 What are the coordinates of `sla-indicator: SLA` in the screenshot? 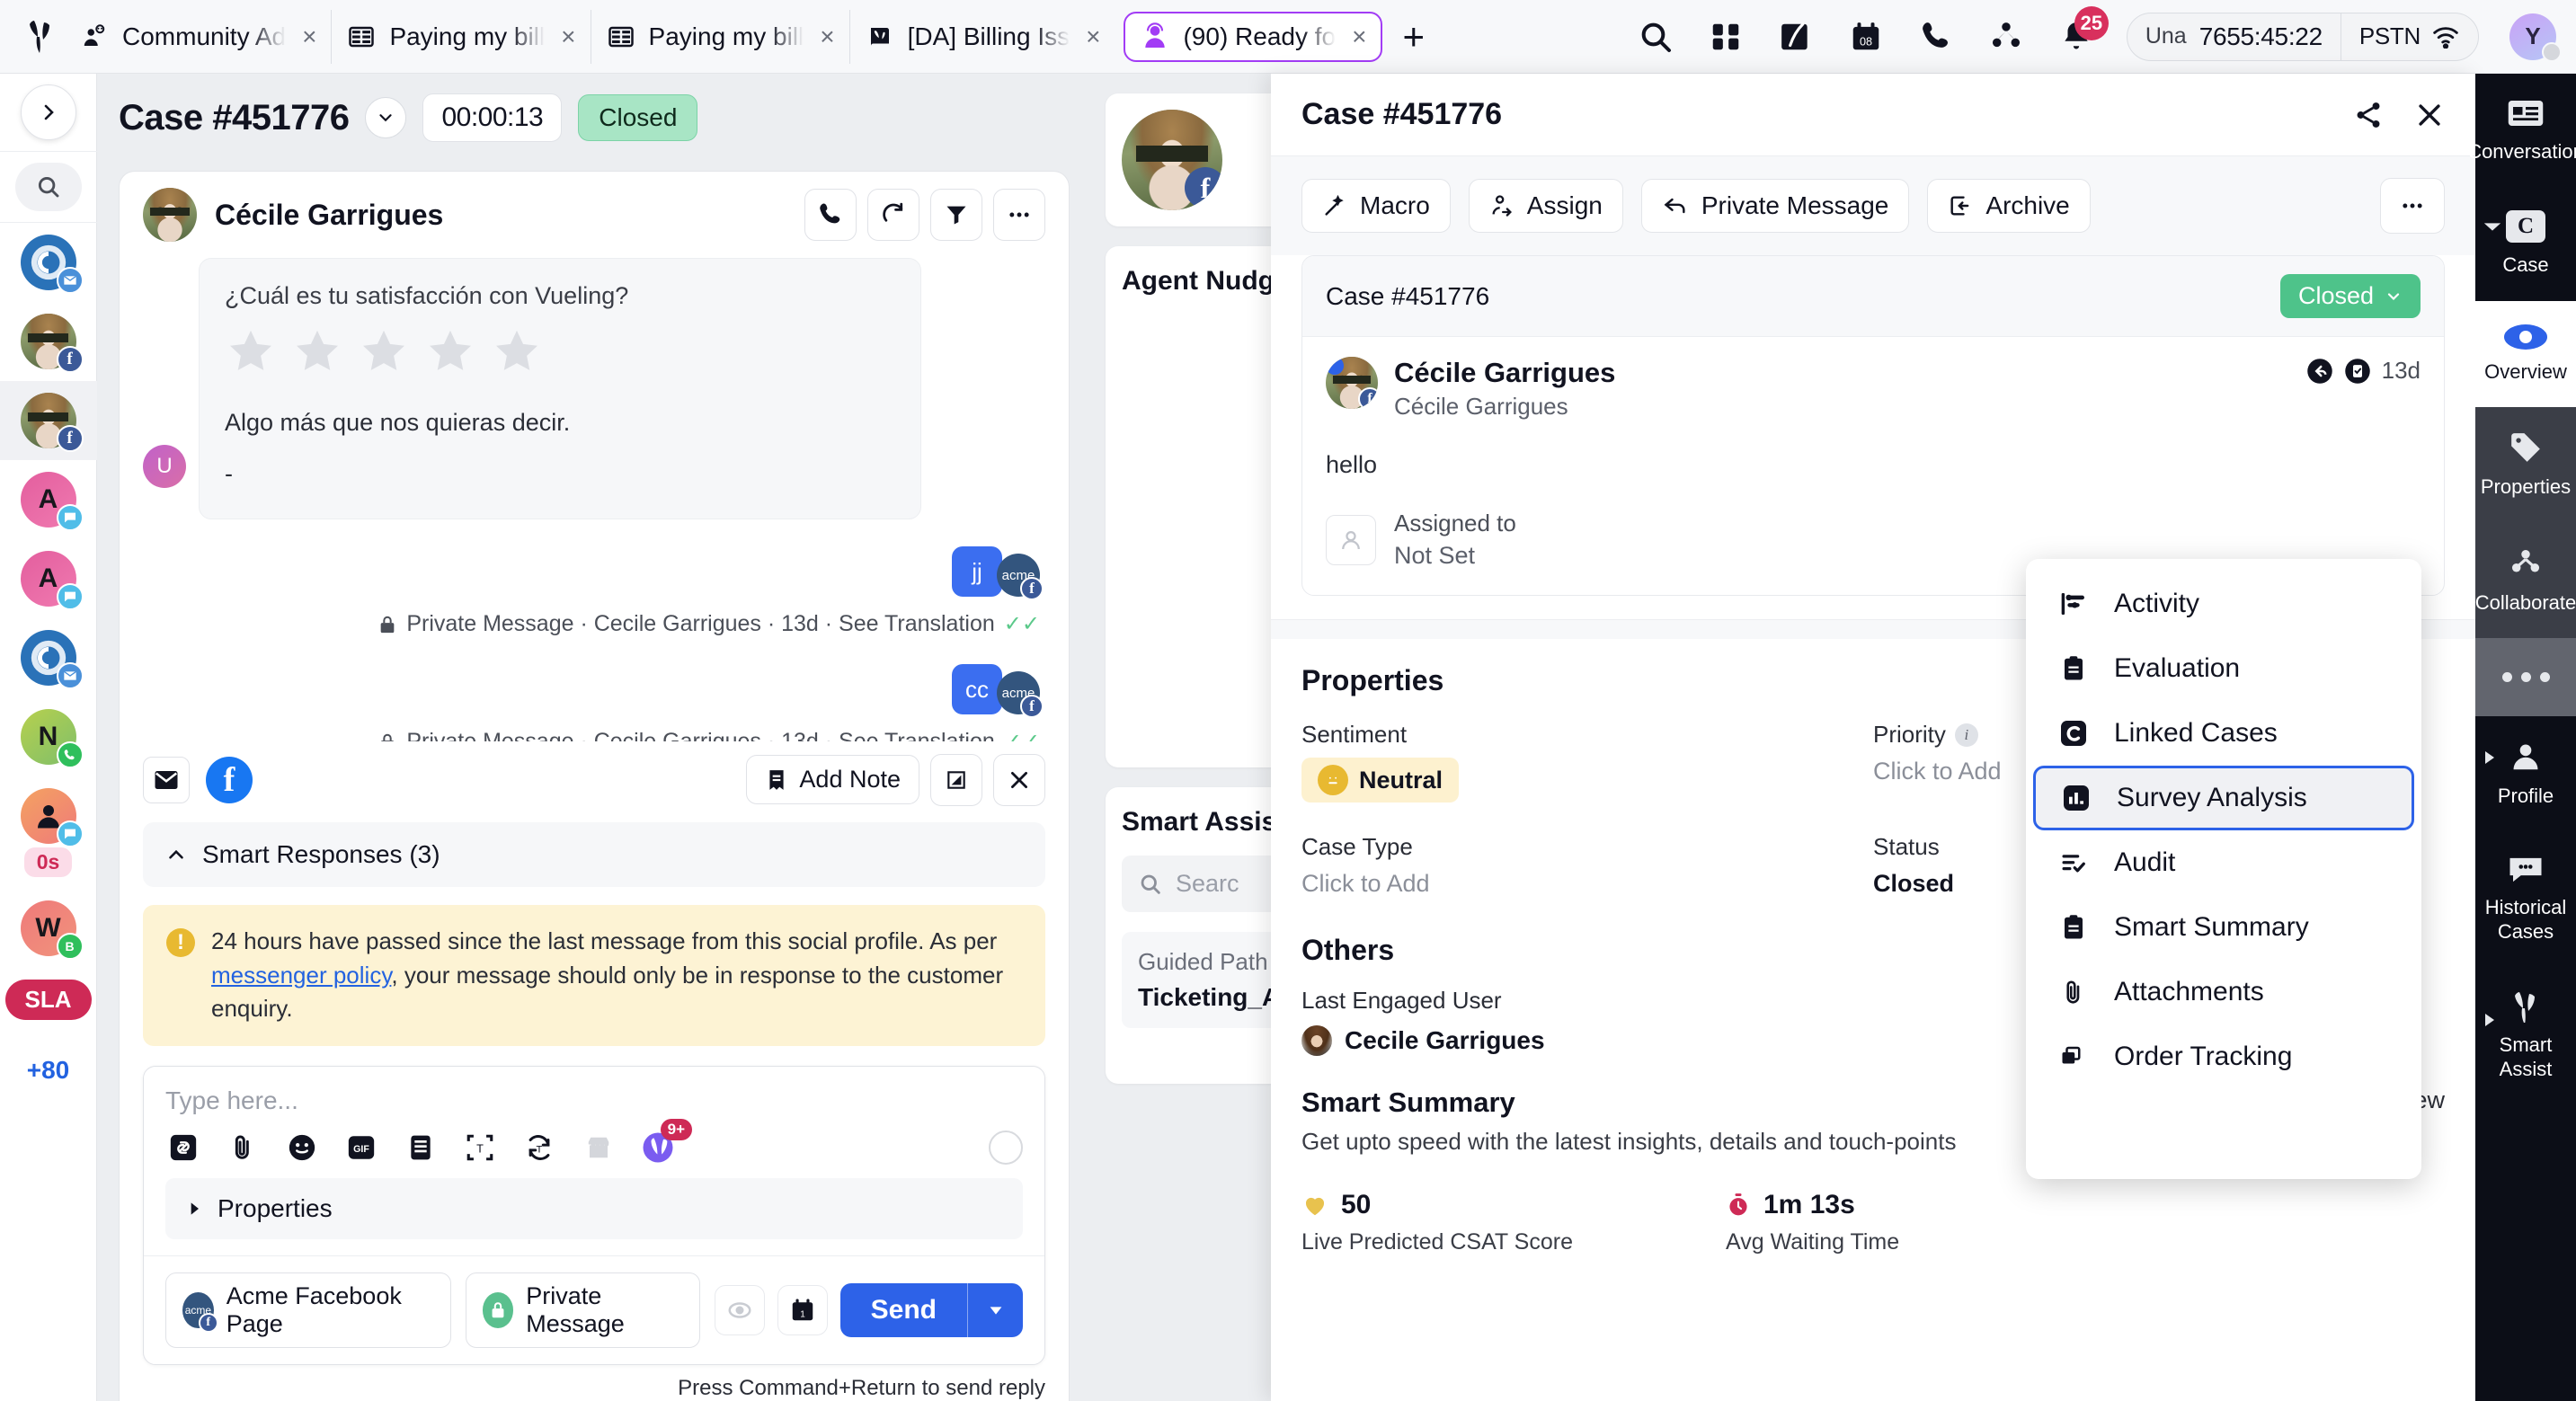 It's located at (48, 1000).